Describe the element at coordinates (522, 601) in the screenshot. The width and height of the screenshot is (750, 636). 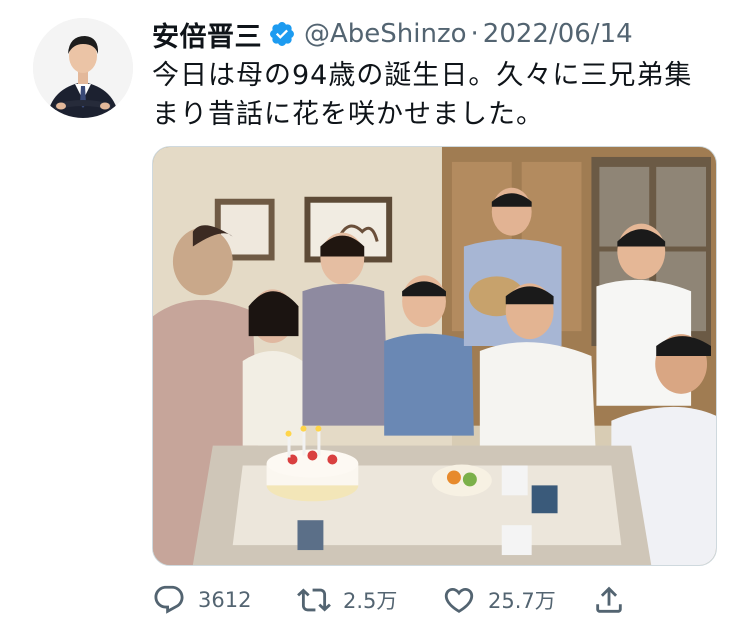
I see `like-count: 25.7万` at that location.